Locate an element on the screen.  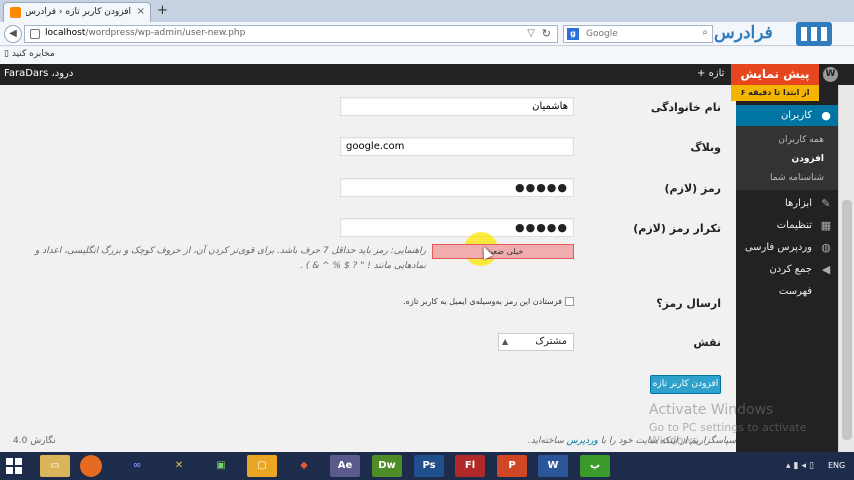
submenu-your-profile: شناسنامه شما is located at coordinates (787, 178).